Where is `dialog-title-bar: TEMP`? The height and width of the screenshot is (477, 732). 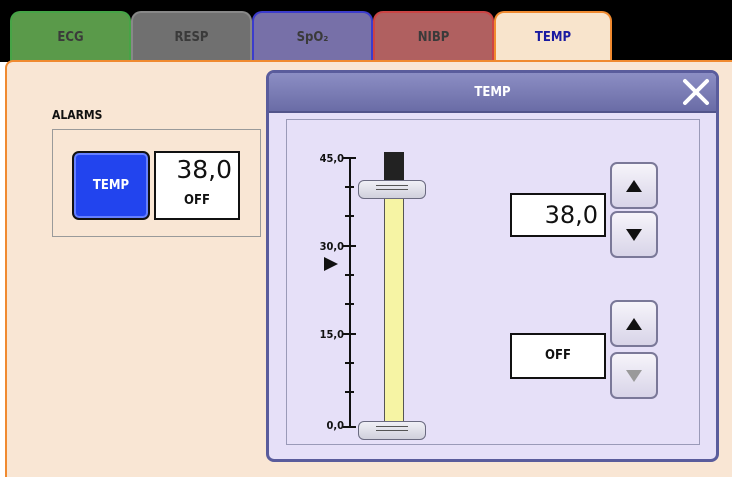
dialog-title-bar: TEMP is located at coordinates (492, 93).